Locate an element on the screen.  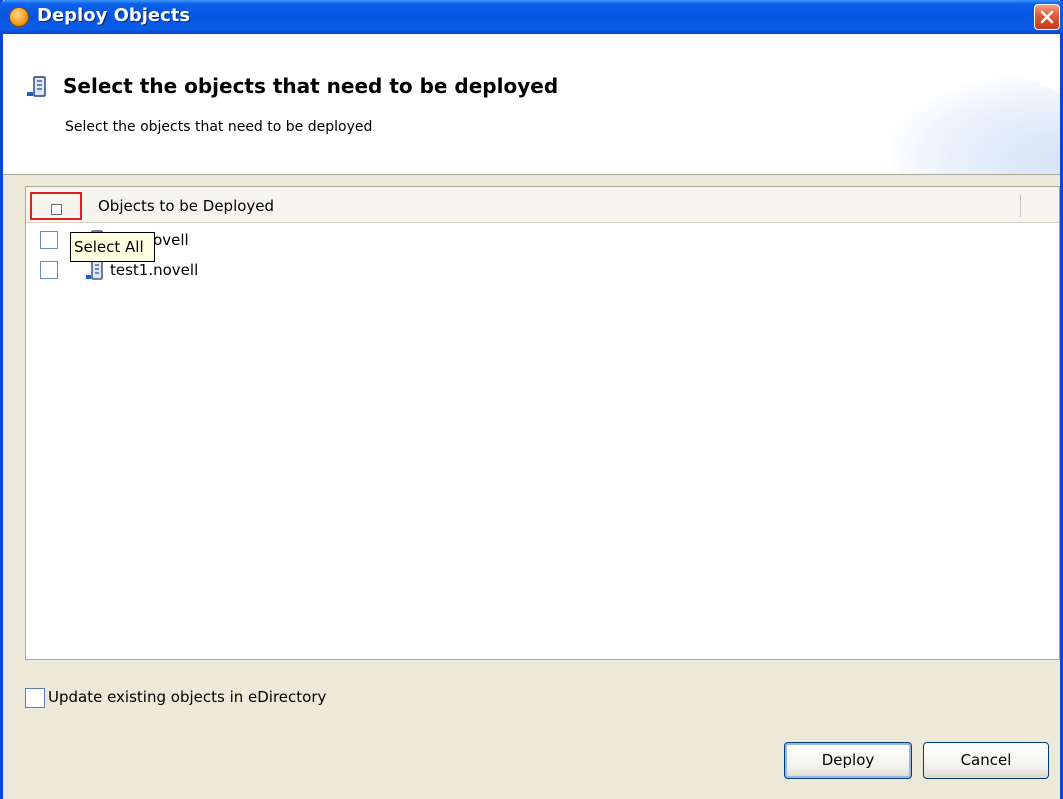
close-button is located at coordinates (1047, 17).